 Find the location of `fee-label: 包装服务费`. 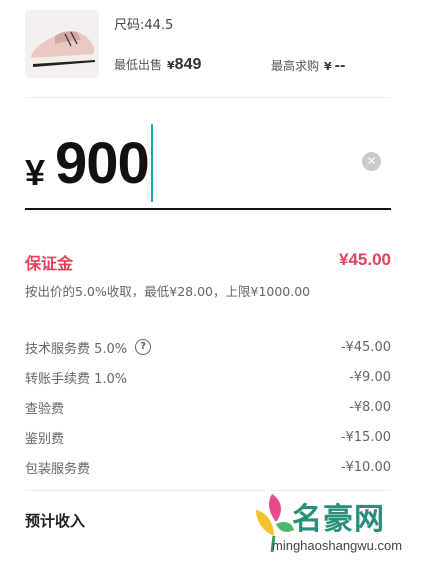

fee-label: 包装服务费 is located at coordinates (58, 469).